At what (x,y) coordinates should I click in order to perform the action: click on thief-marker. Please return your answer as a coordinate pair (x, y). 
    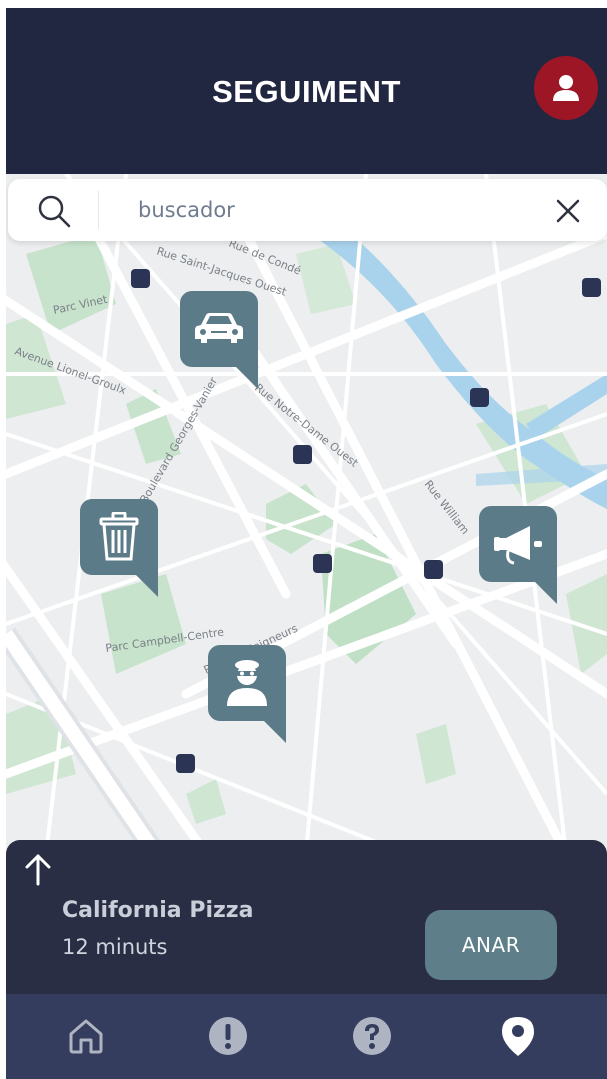
    Looking at the image, I should click on (247, 694).